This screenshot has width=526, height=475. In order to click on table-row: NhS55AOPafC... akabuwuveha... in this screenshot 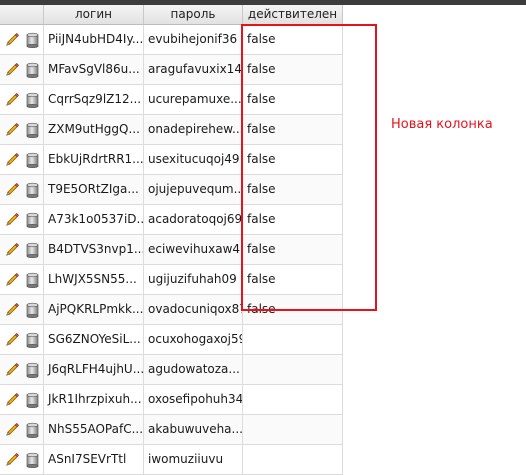, I will do `click(171, 430)`.